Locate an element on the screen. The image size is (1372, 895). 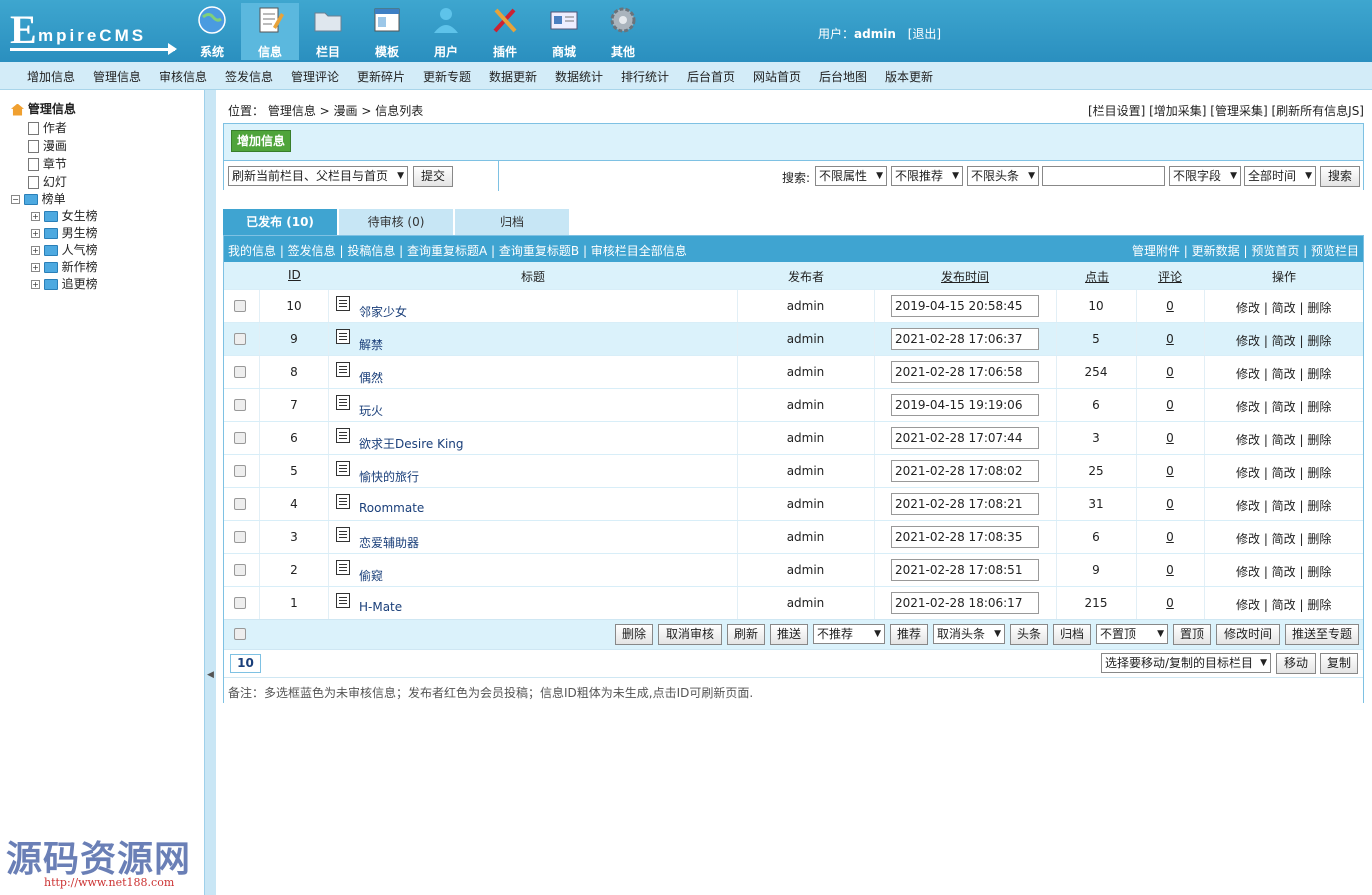
top-level-select: 不置顶 is located at coordinates (1132, 634).